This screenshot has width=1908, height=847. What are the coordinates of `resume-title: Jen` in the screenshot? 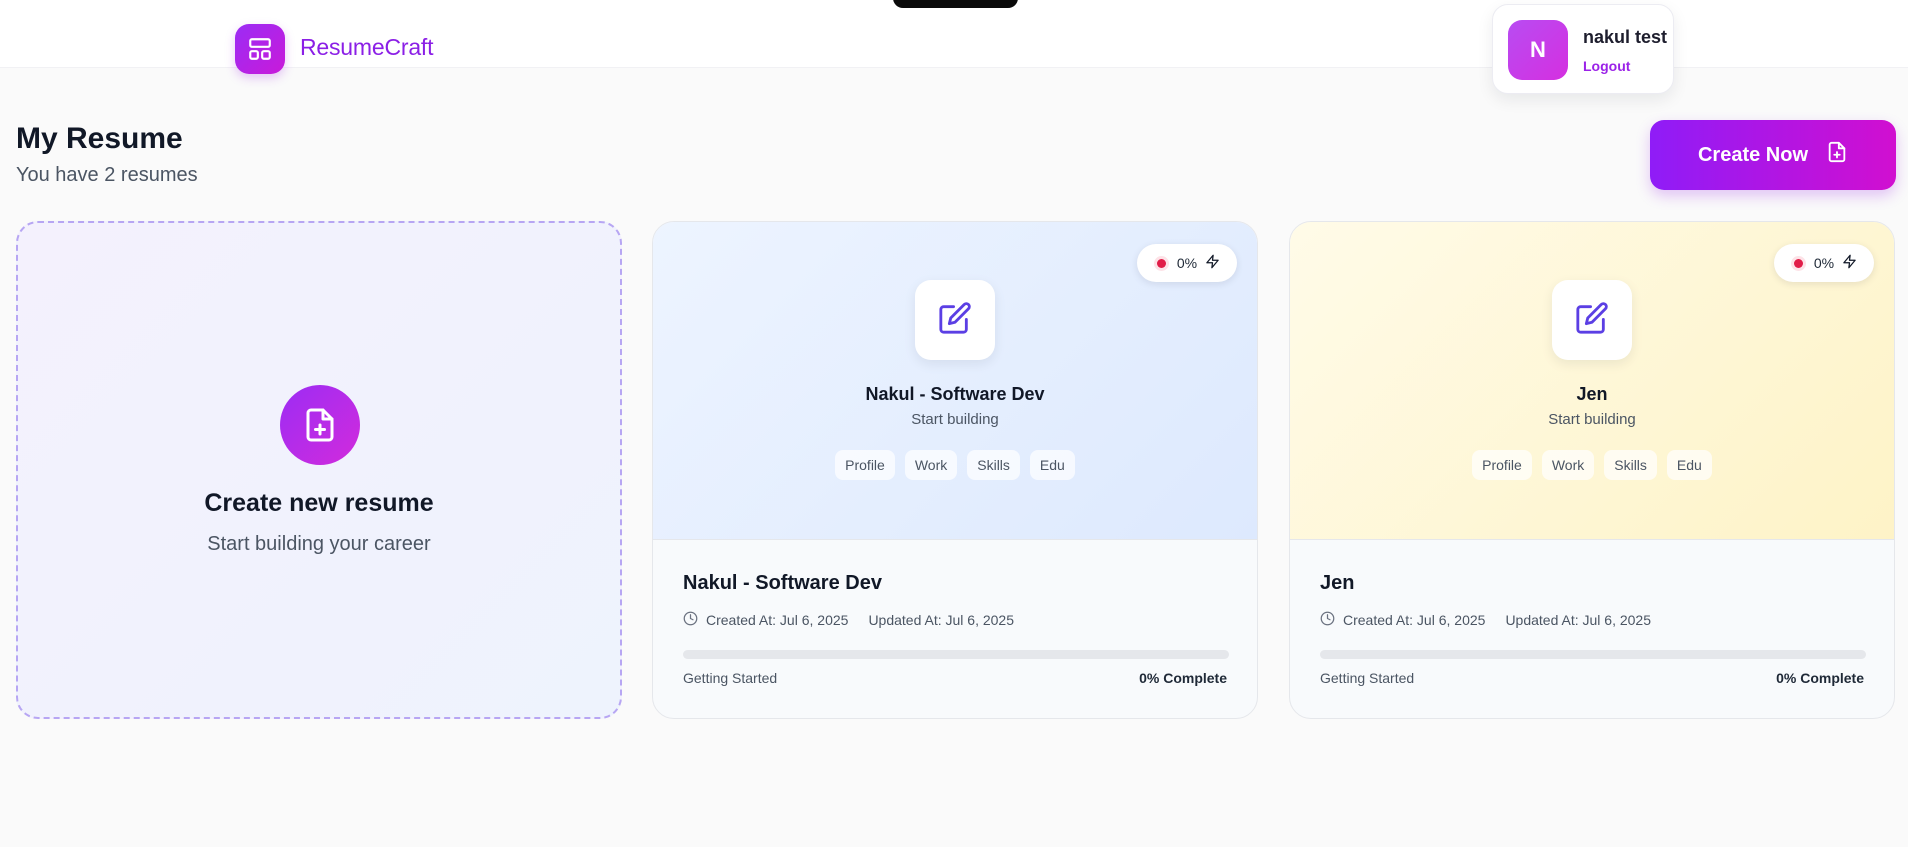 It's located at (1337, 583).